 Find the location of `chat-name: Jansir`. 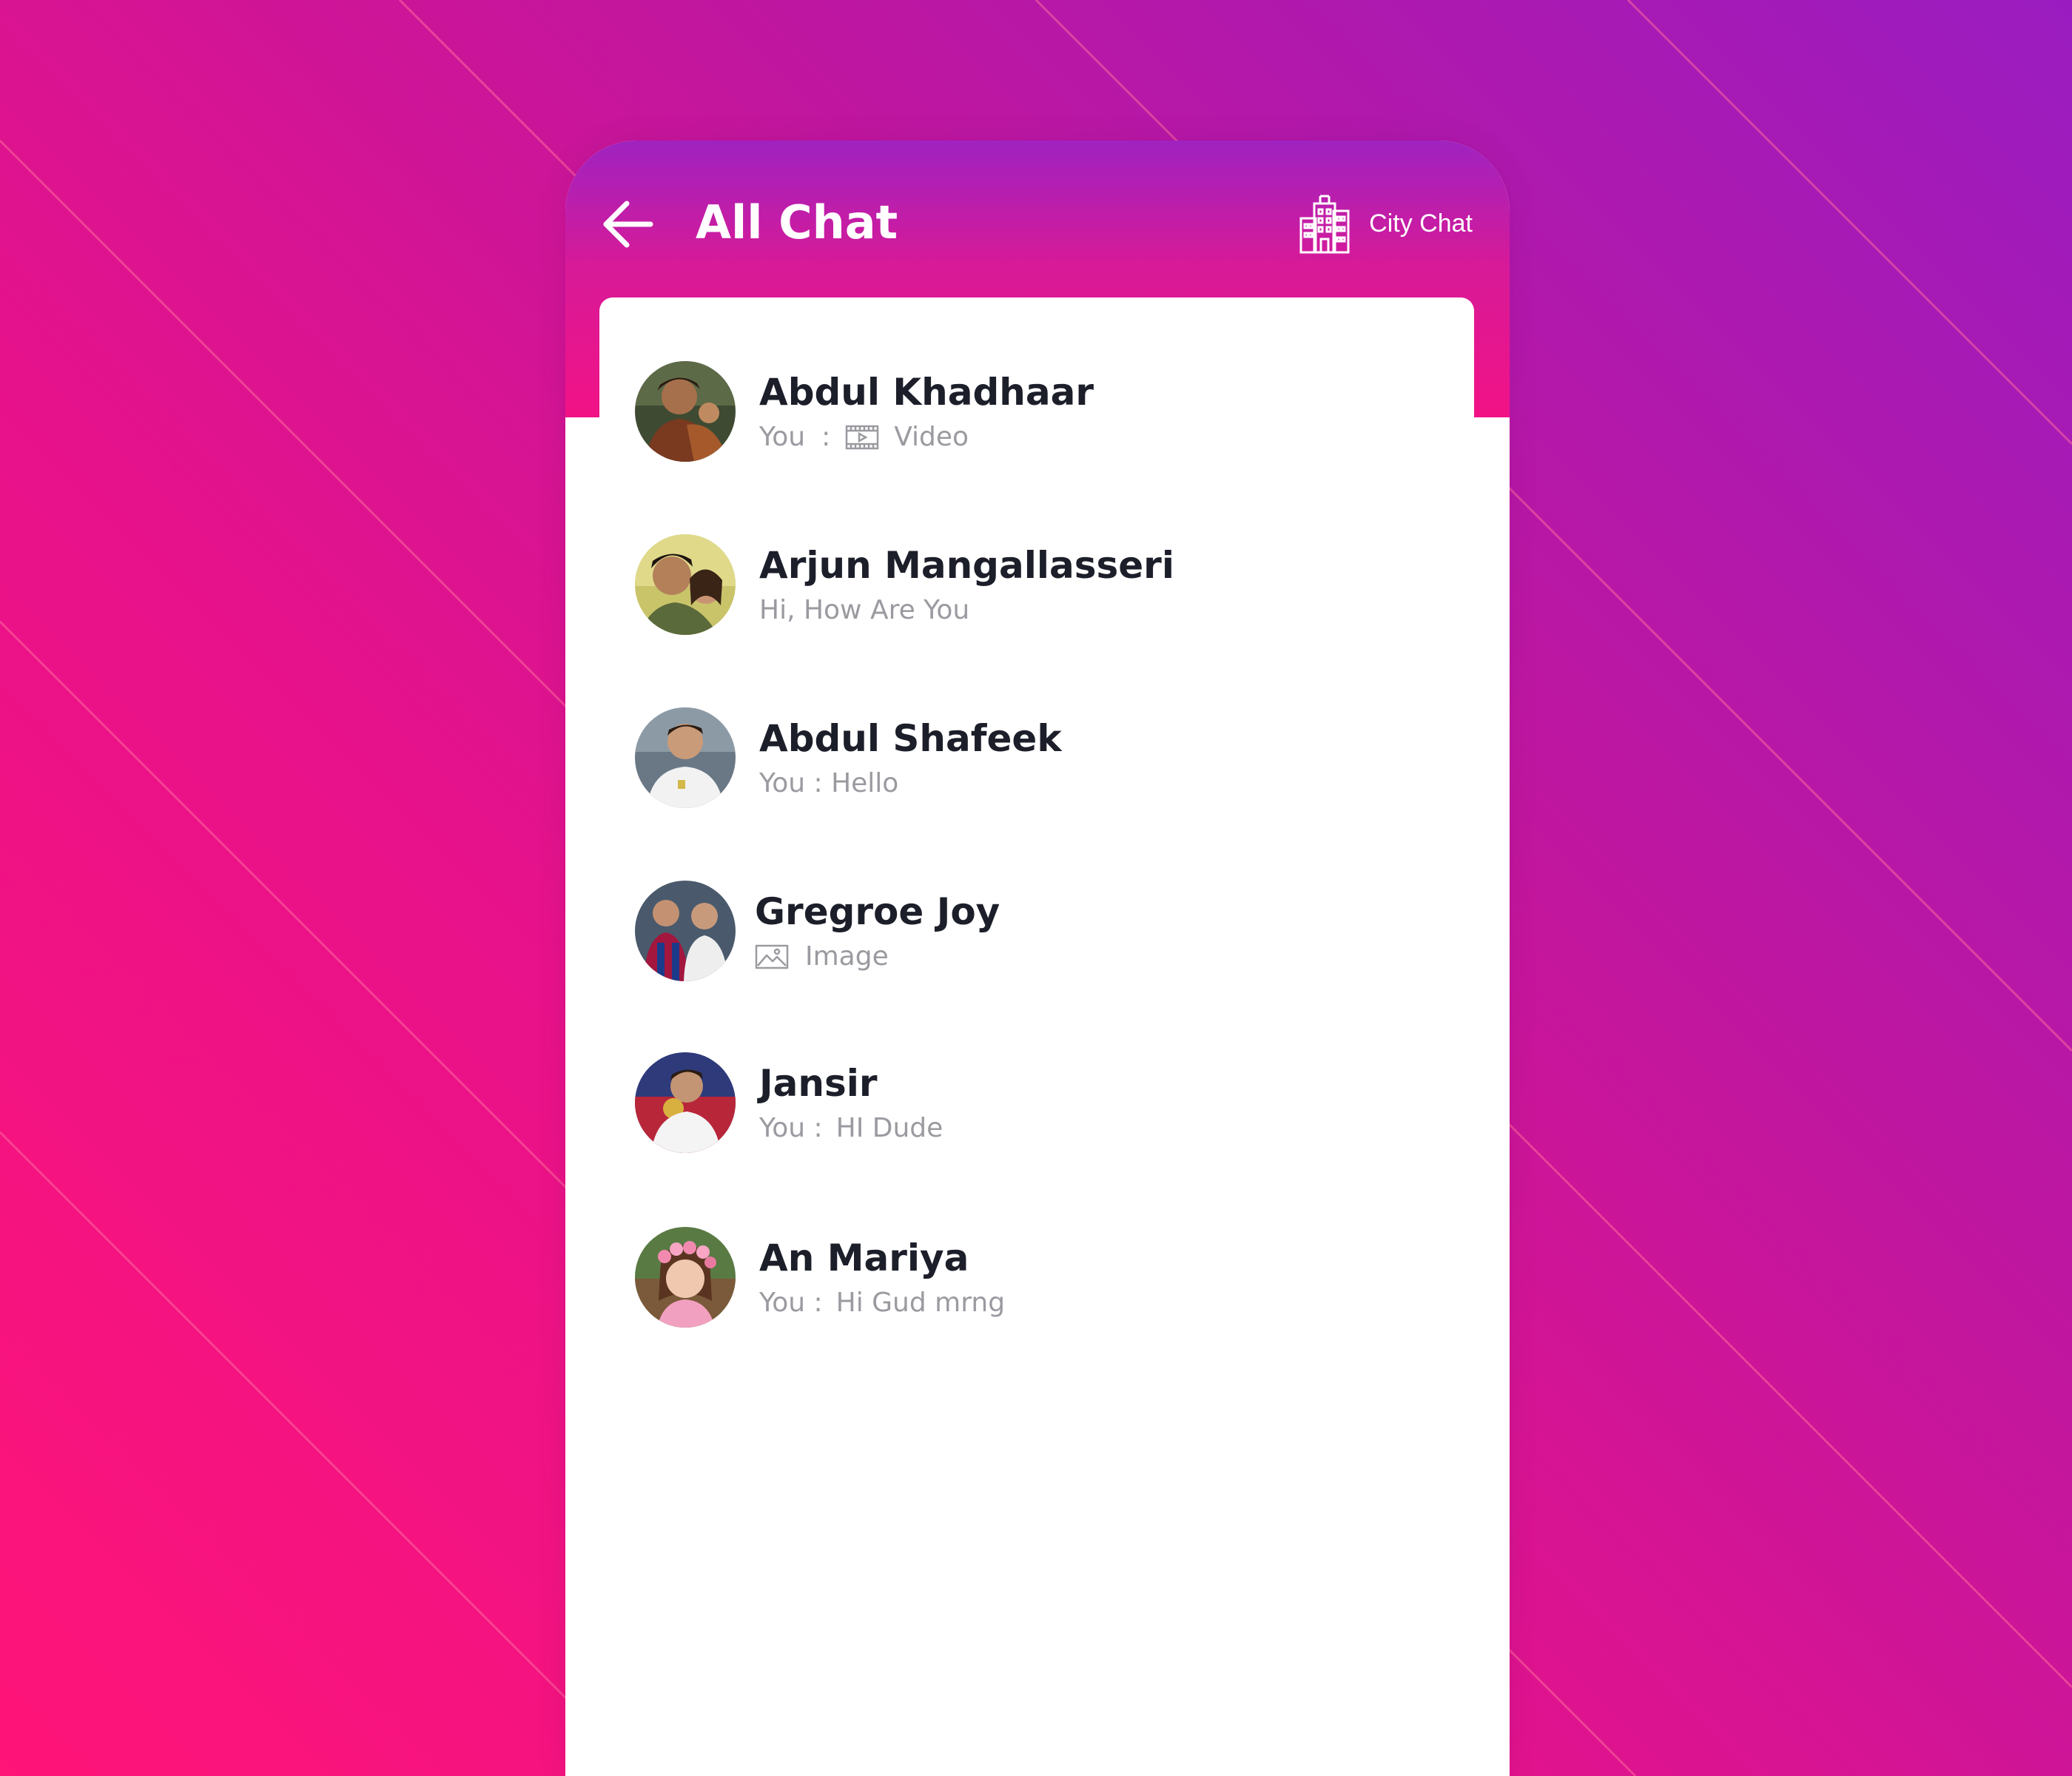

chat-name: Jansir is located at coordinates (818, 1083).